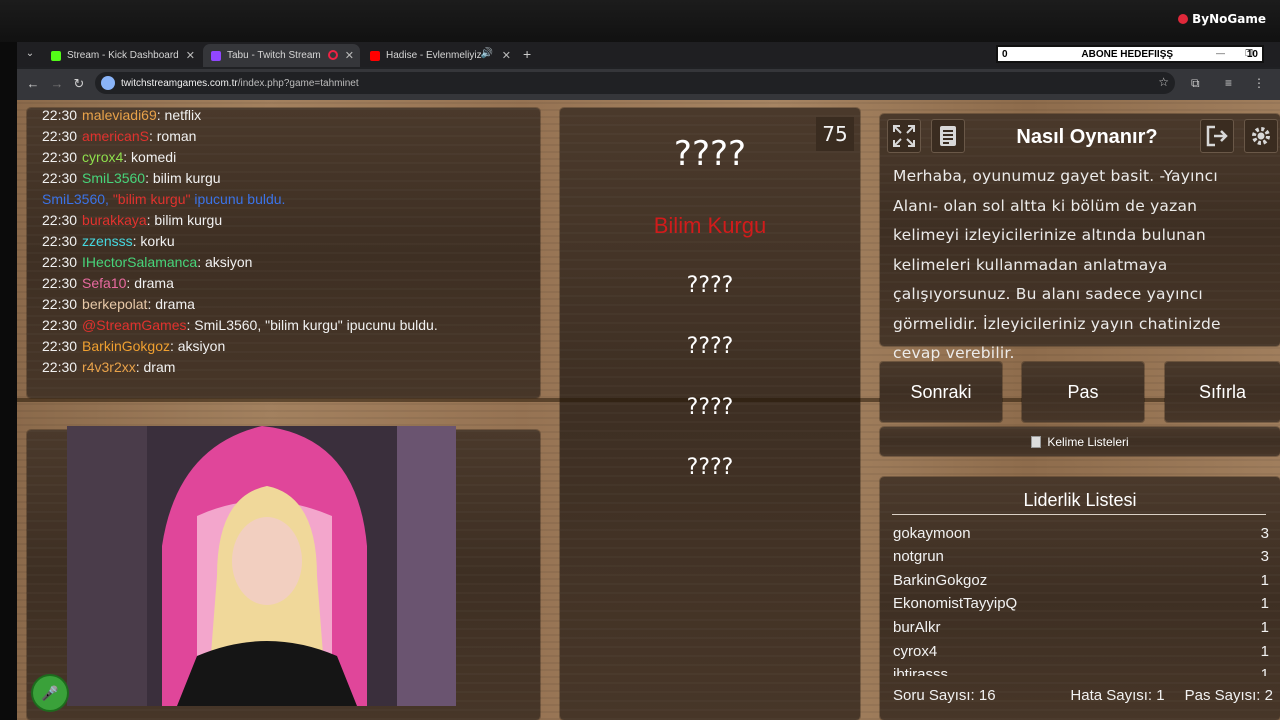 The image size is (1280, 720). What do you see at coordinates (1081, 603) in the screenshot?
I see `leaderboard-row: EkonomistTayyipQ 1` at bounding box center [1081, 603].